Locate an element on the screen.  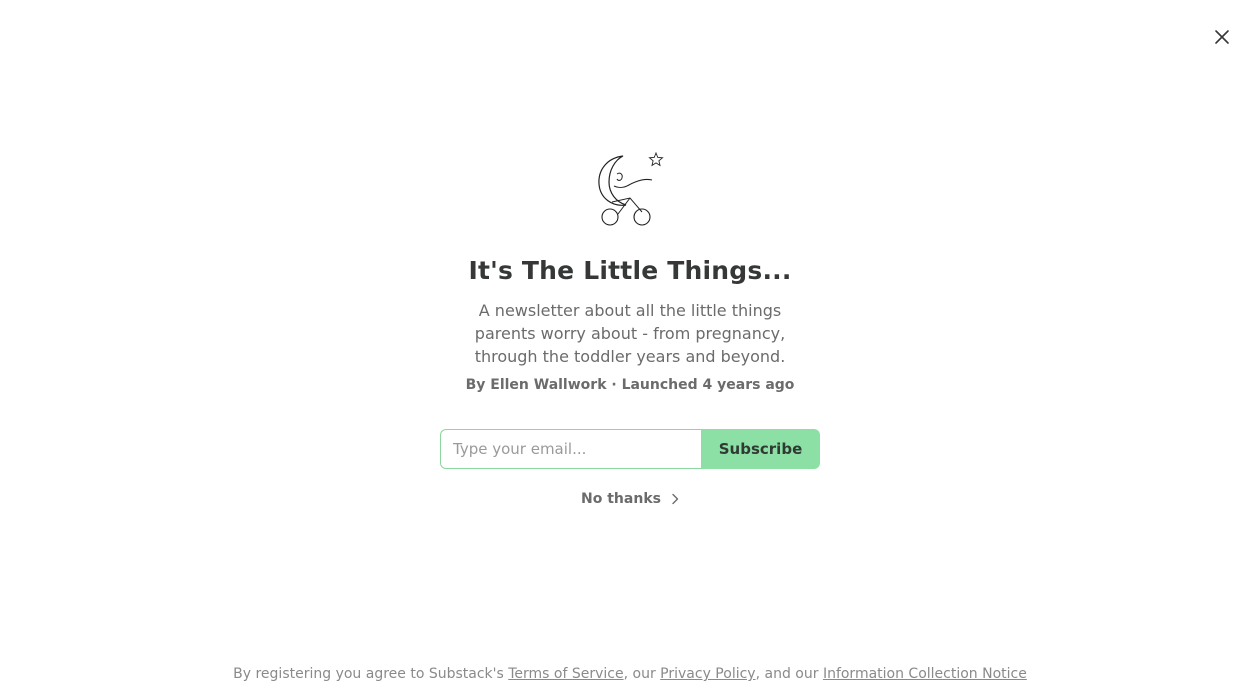
no-thanks-link: No thanks is located at coordinates (630, 499).